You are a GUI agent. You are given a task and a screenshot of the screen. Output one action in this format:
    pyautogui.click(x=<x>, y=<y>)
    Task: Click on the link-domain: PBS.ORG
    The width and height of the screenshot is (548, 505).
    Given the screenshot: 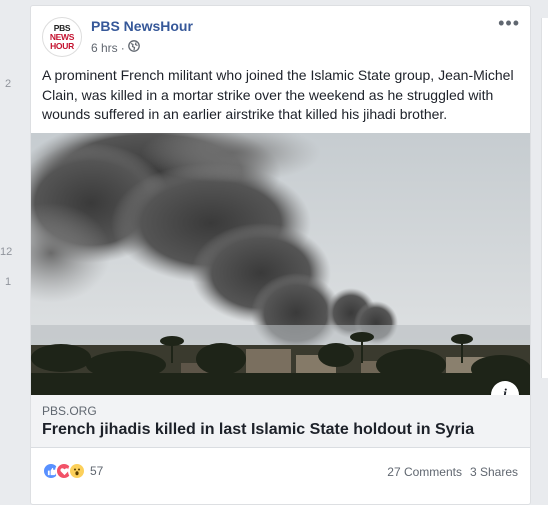 What is the action you would take?
    pyautogui.click(x=69, y=411)
    